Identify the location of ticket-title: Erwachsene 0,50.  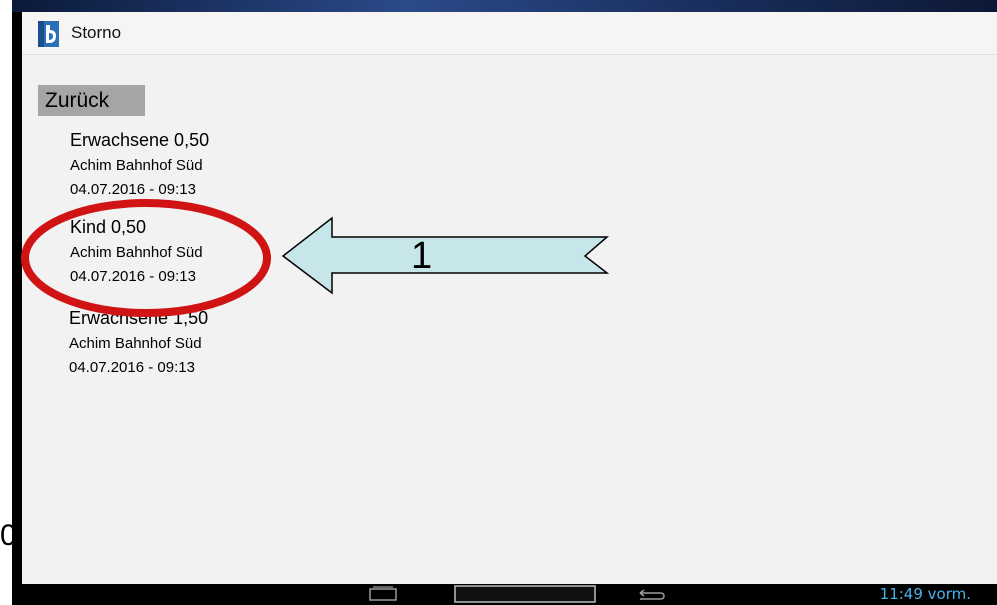
(140, 140).